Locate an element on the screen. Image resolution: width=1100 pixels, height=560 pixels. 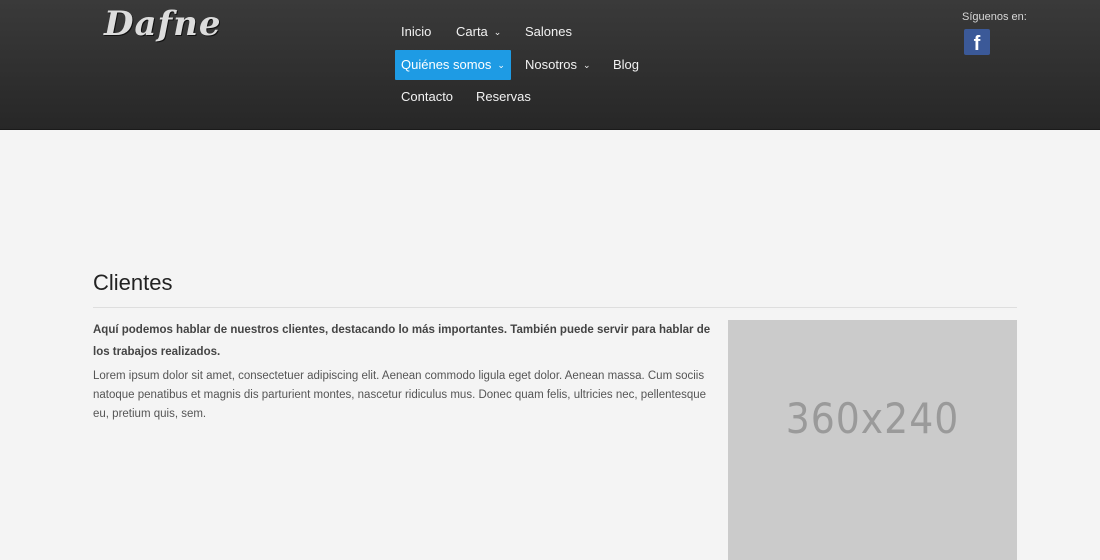
nav-item-nosotros: Nosotros ⌄ is located at coordinates (558, 65).